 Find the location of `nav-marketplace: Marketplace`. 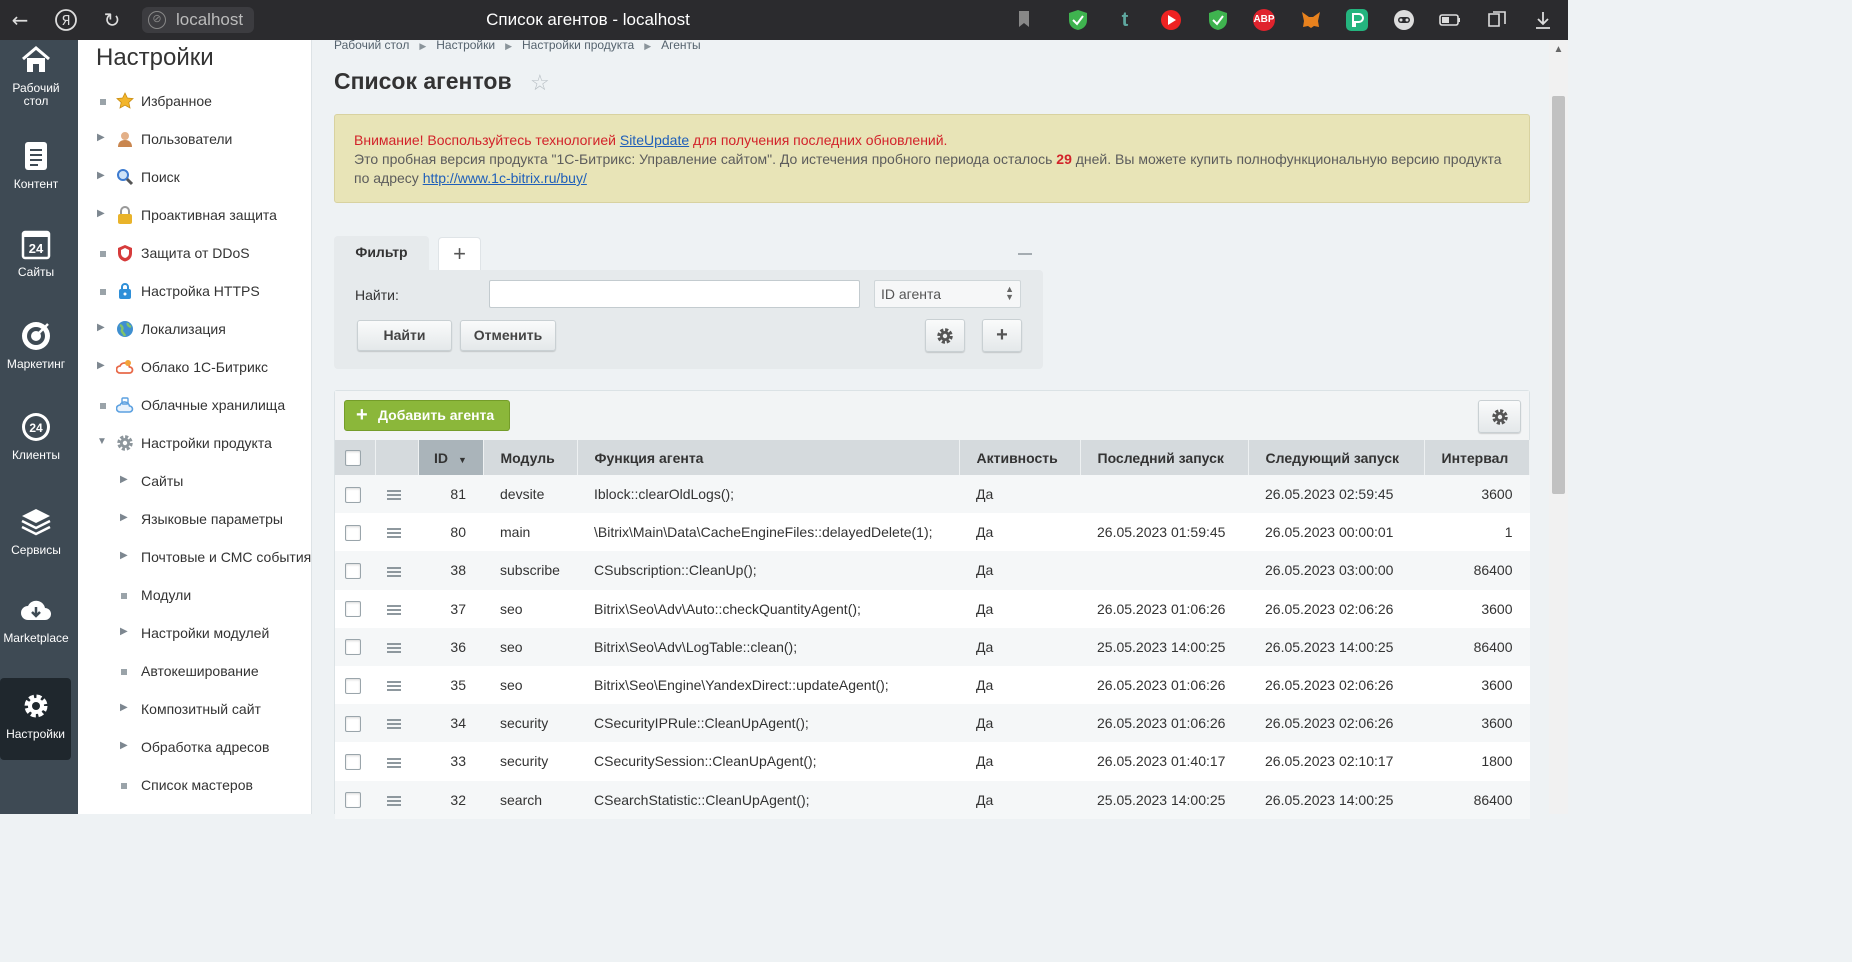

nav-marketplace: Marketplace is located at coordinates (36, 619).